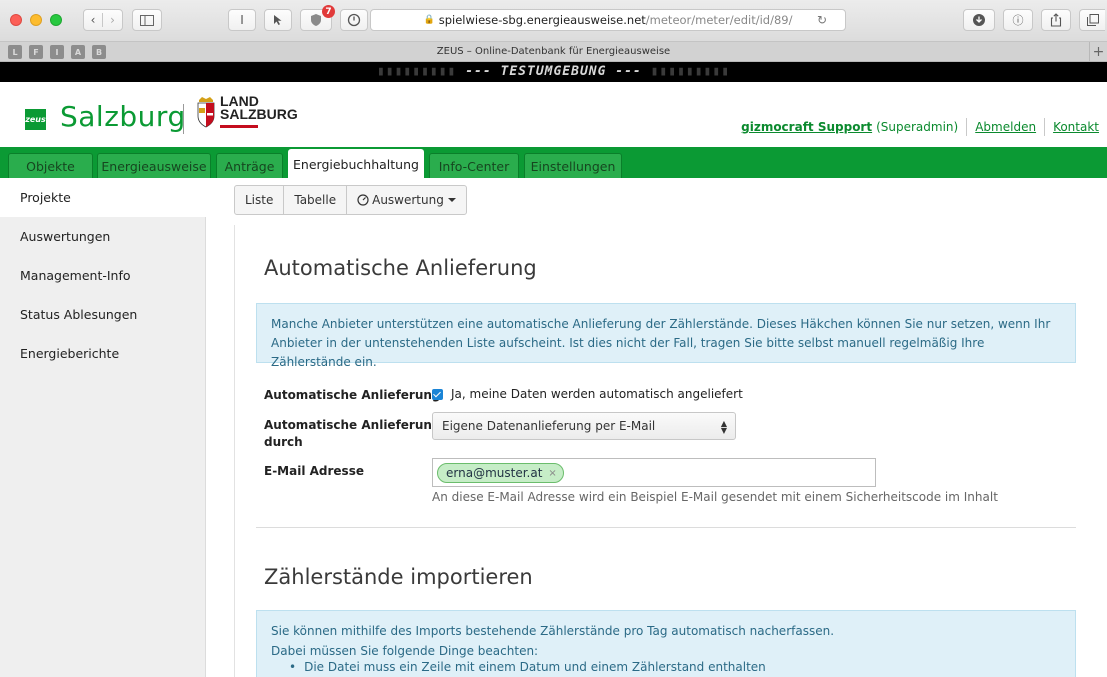  Describe the element at coordinates (429, 20) in the screenshot. I see `lock-icon: 🔒` at that location.